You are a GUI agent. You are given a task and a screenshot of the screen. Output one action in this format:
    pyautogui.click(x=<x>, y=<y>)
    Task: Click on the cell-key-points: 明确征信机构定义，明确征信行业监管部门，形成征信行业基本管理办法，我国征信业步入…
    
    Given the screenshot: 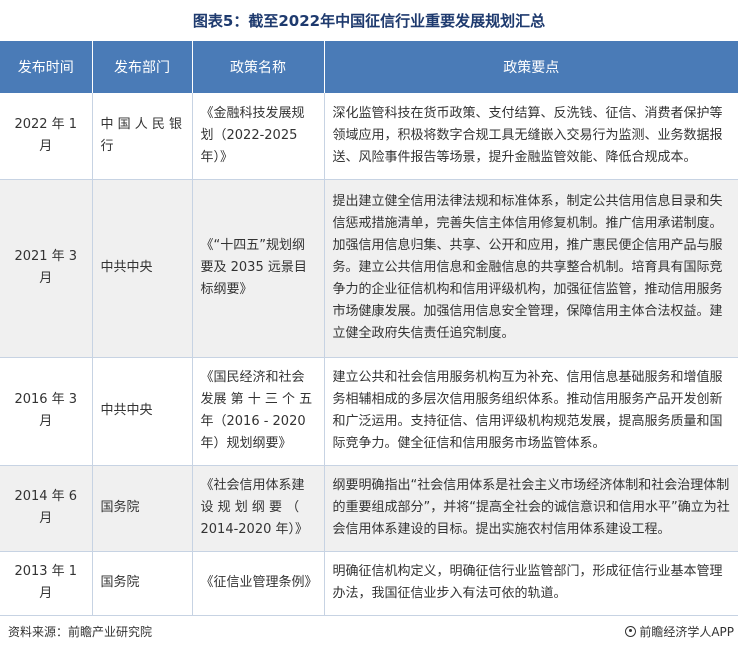 What is the action you would take?
    pyautogui.click(x=531, y=583)
    